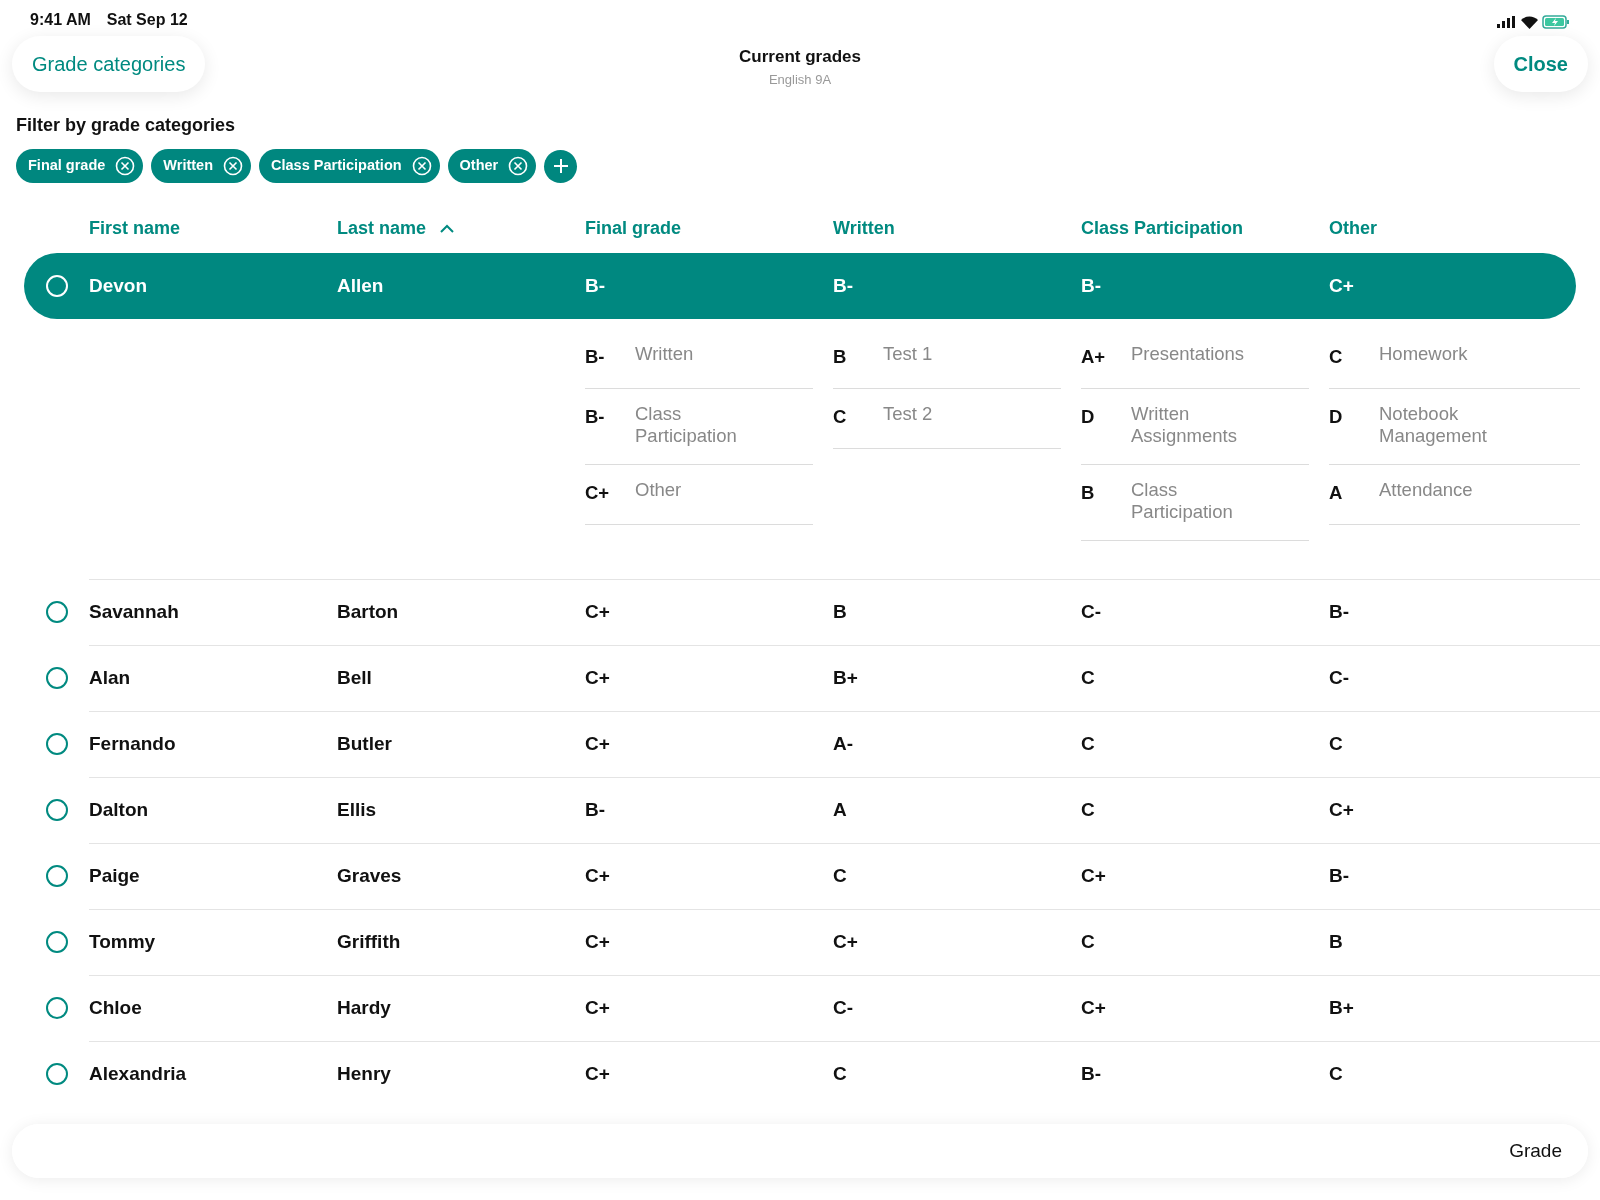 The image size is (1600, 1200). Describe the element at coordinates (134, 612) in the screenshot. I see `name-cell-text: Savannah` at that location.